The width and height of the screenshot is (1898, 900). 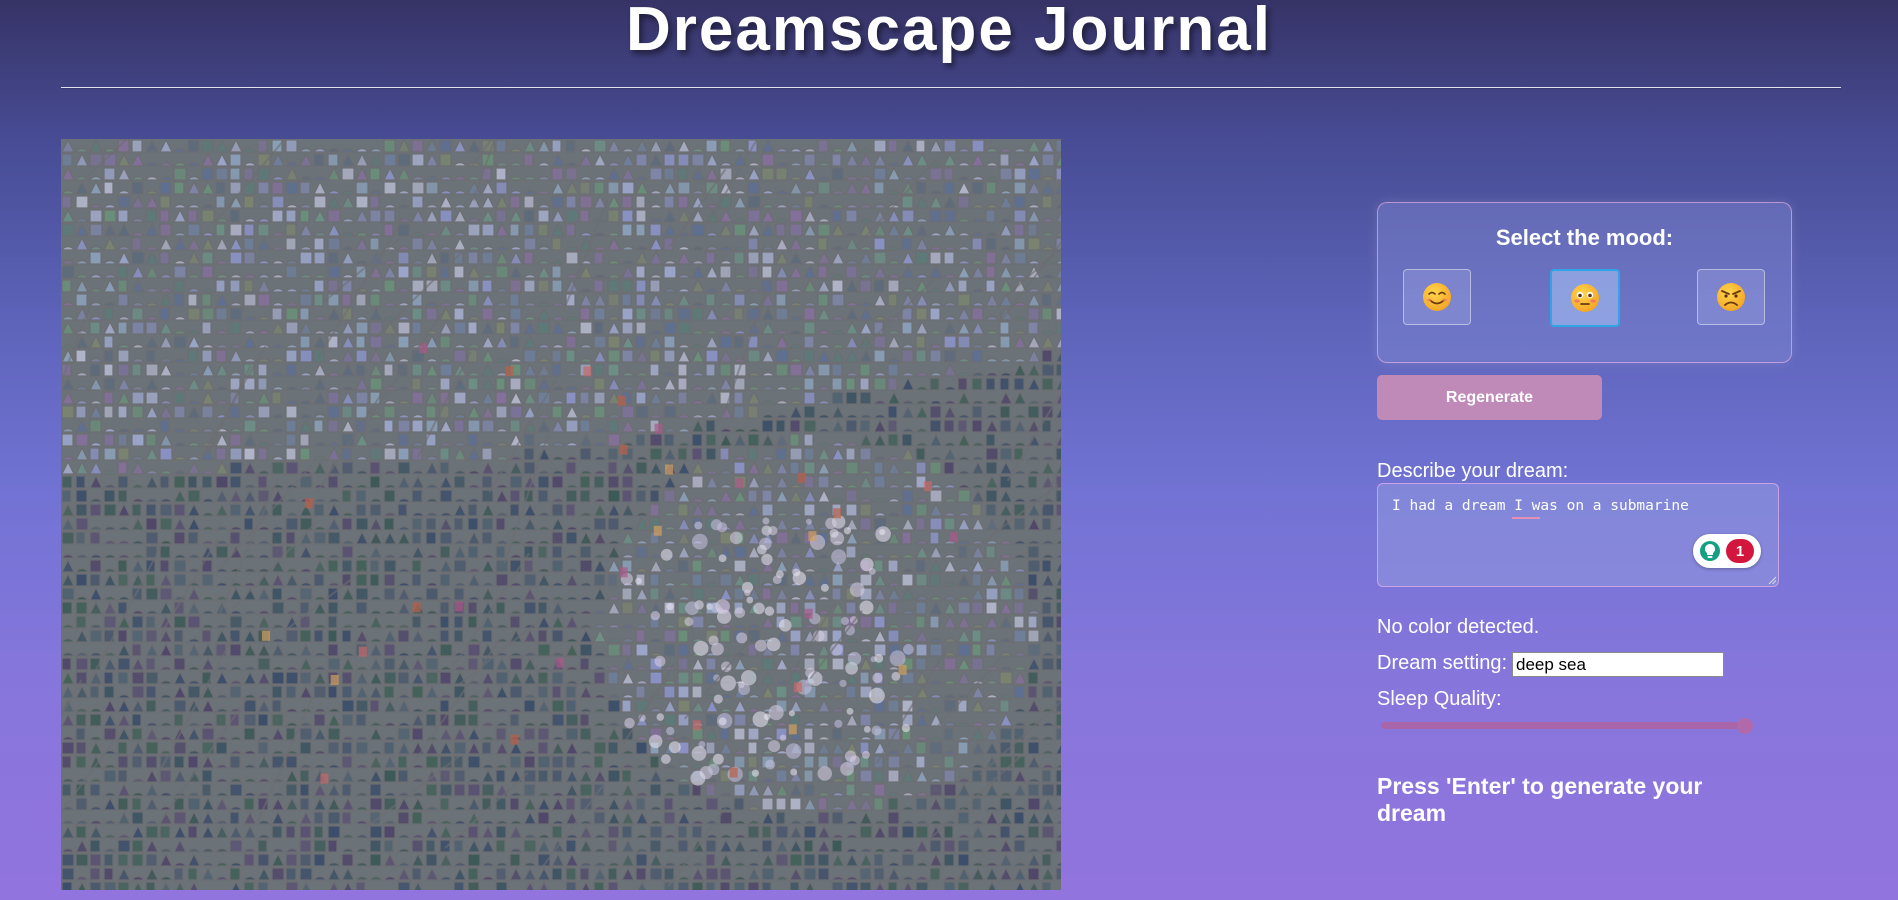 I want to click on mood-angry-button, so click(x=1731, y=297).